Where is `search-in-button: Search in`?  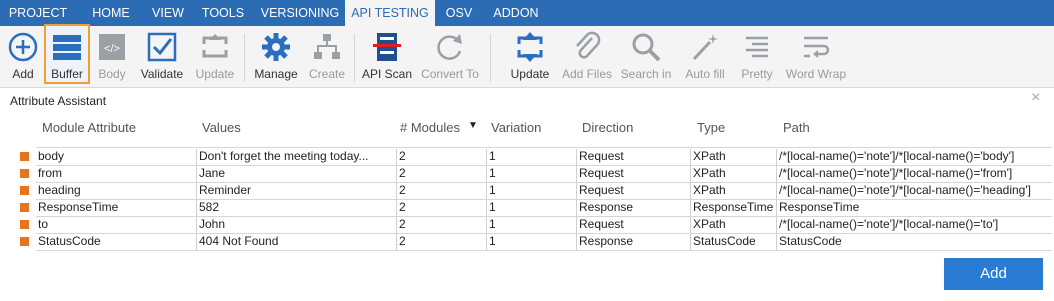 search-in-button: Search in is located at coordinates (646, 57).